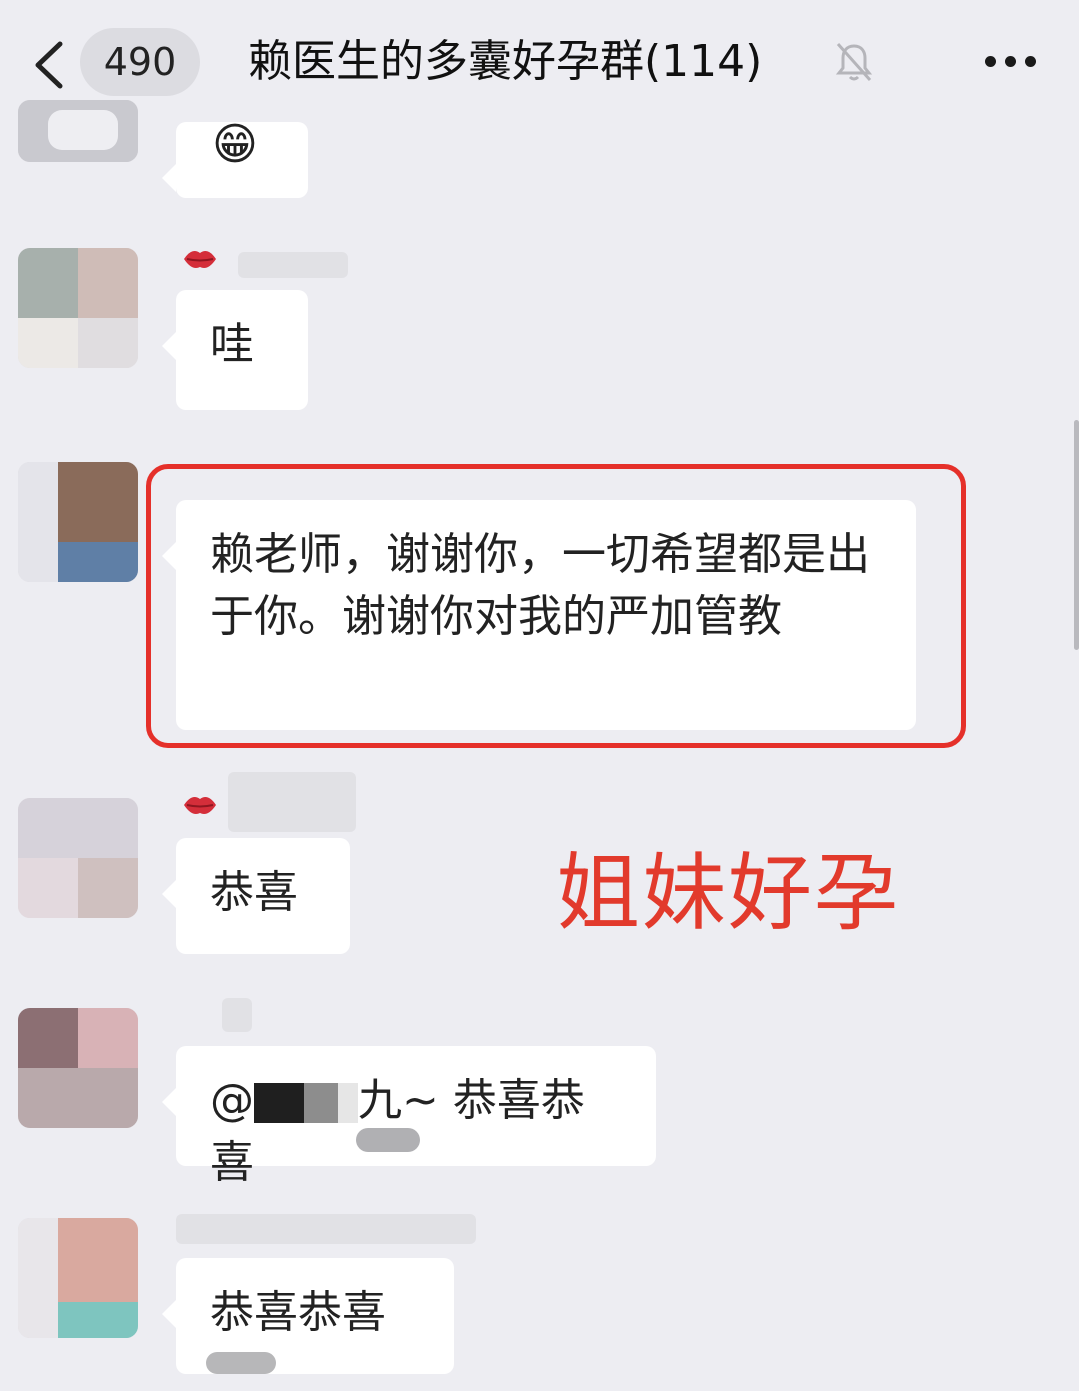 This screenshot has width=1079, height=1391. I want to click on chat-message-bubble: 😁, so click(235, 158).